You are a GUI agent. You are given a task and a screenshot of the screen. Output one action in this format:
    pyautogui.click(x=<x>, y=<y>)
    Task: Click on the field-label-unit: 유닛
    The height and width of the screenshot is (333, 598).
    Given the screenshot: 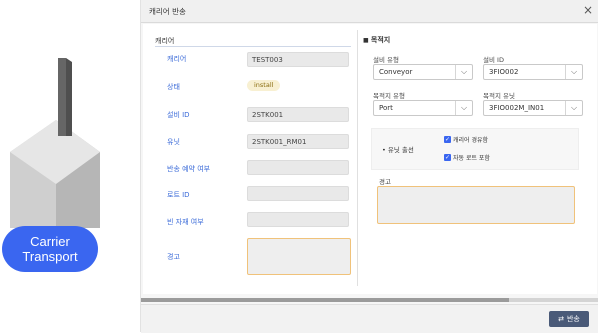 What is the action you would take?
    pyautogui.click(x=173, y=142)
    